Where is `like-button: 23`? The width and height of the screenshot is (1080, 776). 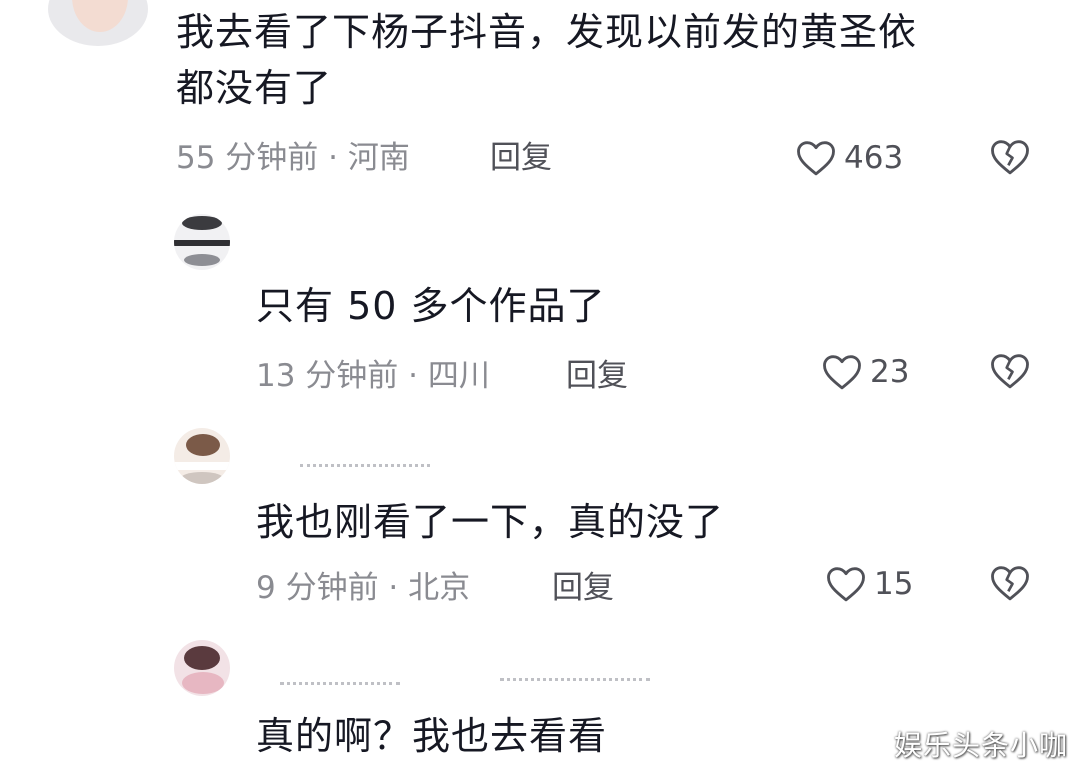 like-button: 23 is located at coordinates (865, 372).